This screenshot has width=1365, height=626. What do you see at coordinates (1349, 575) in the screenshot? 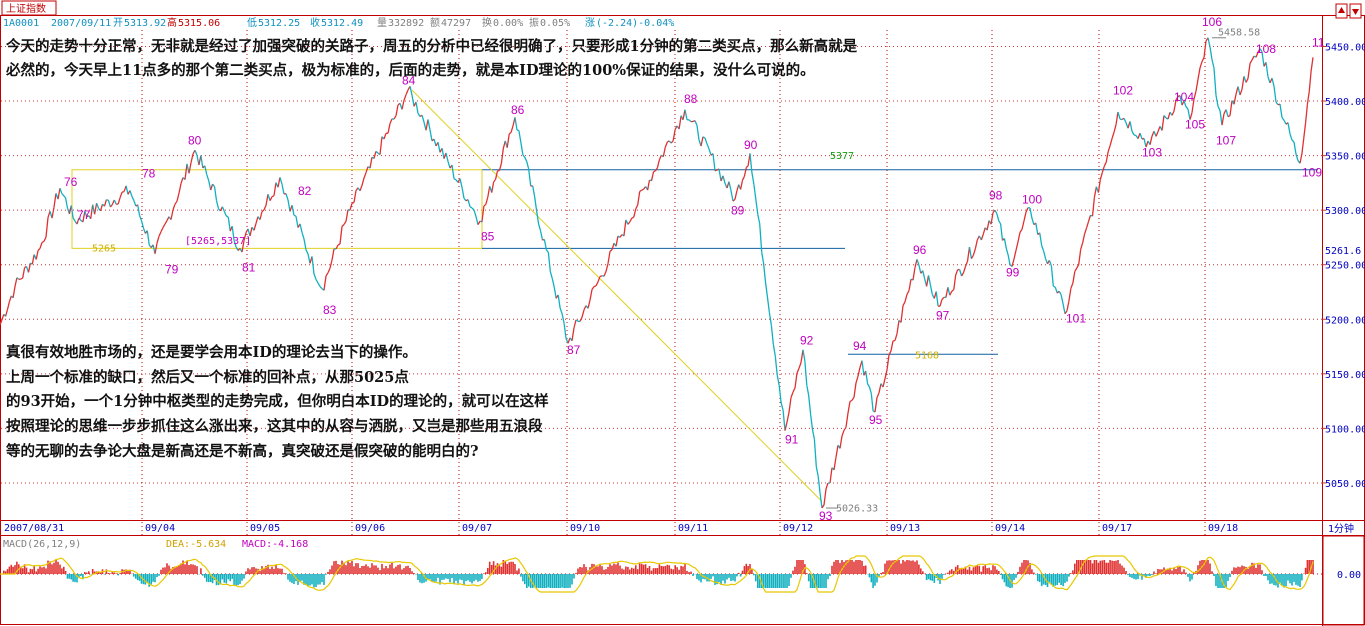
I see `macd-zero-label: 0.00` at bounding box center [1349, 575].